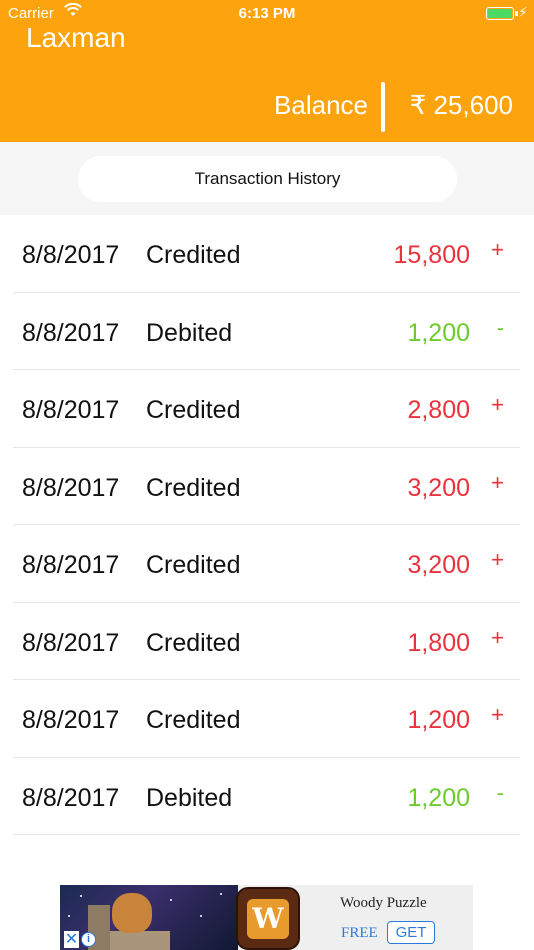 The height and width of the screenshot is (950, 534). I want to click on transaction-amount: 15,800, so click(431, 255).